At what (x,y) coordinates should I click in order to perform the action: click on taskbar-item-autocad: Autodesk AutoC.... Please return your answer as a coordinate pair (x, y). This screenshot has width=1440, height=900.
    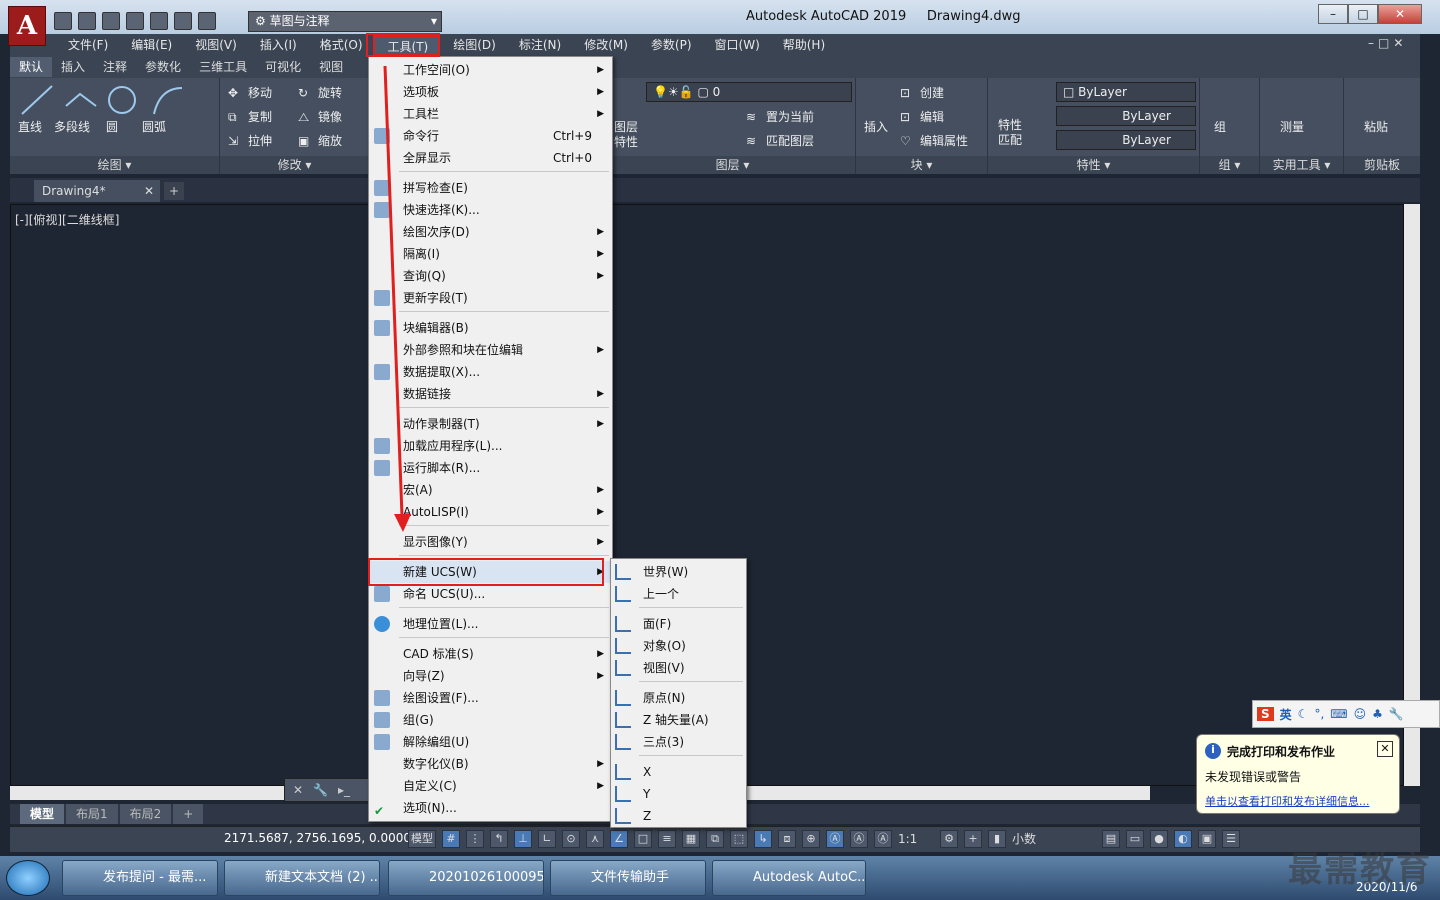
    Looking at the image, I should click on (789, 878).